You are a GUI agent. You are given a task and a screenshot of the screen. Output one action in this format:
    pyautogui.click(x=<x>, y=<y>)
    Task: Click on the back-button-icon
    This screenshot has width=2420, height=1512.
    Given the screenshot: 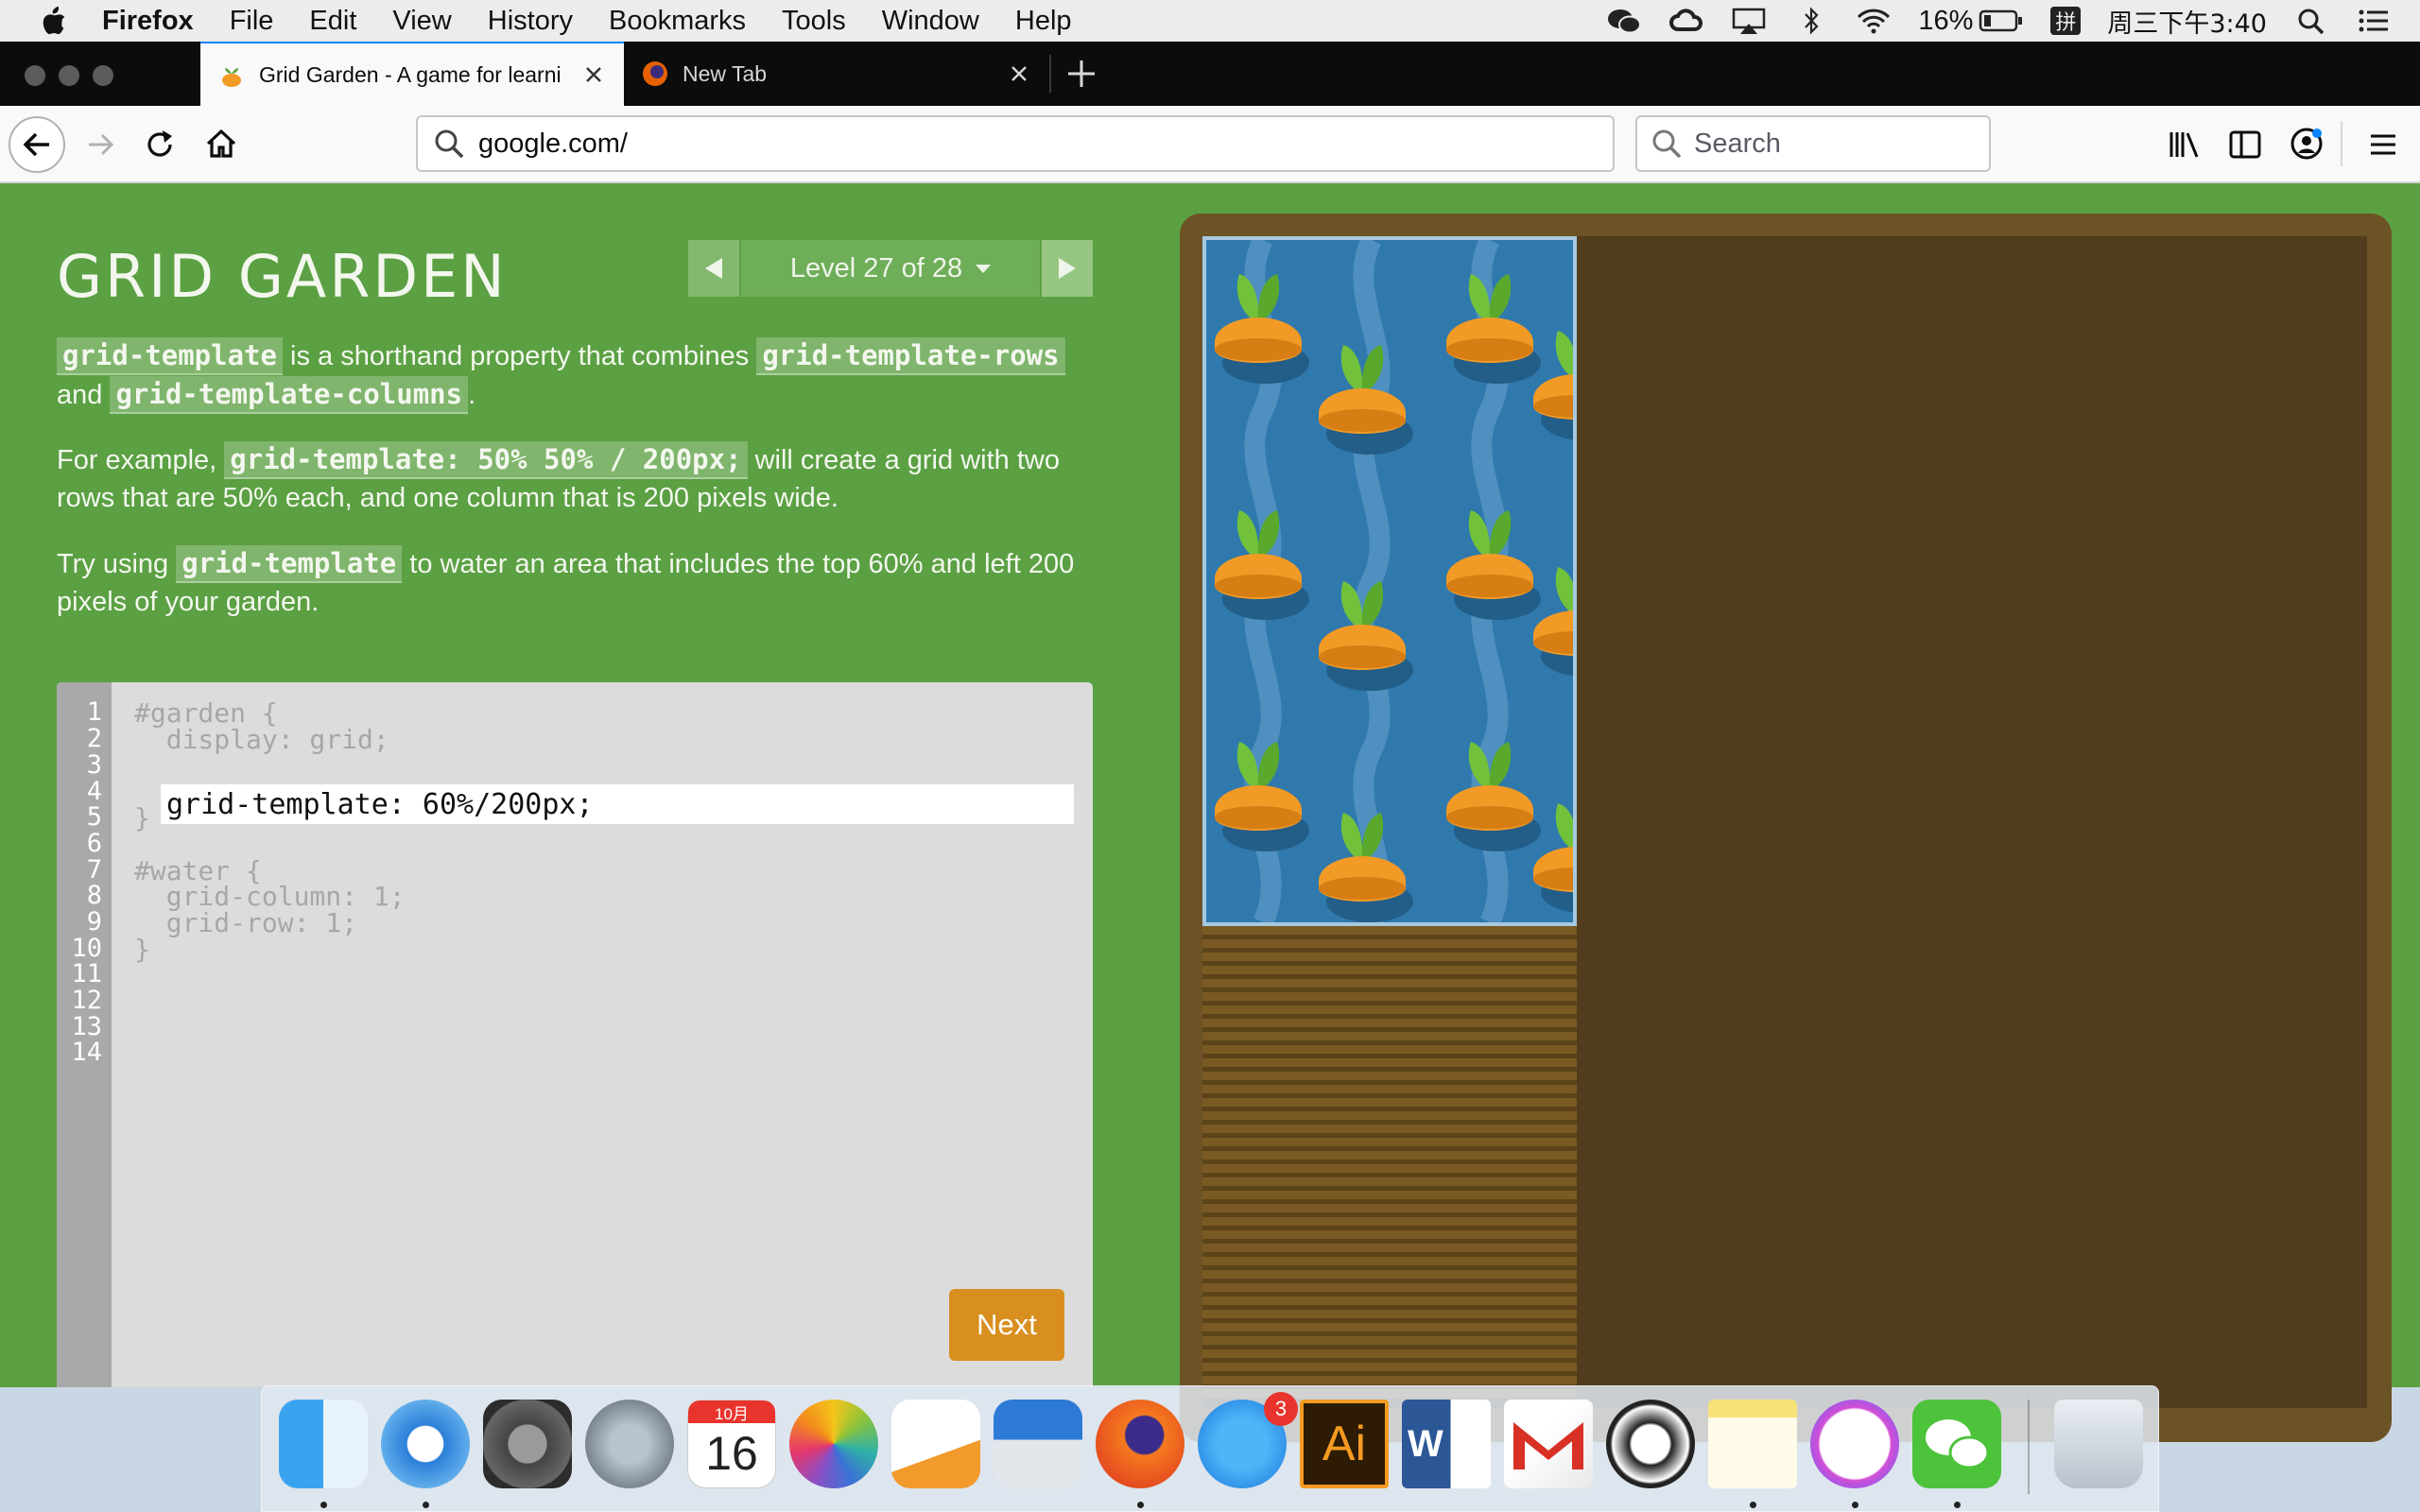 What is the action you would take?
    pyautogui.click(x=37, y=144)
    